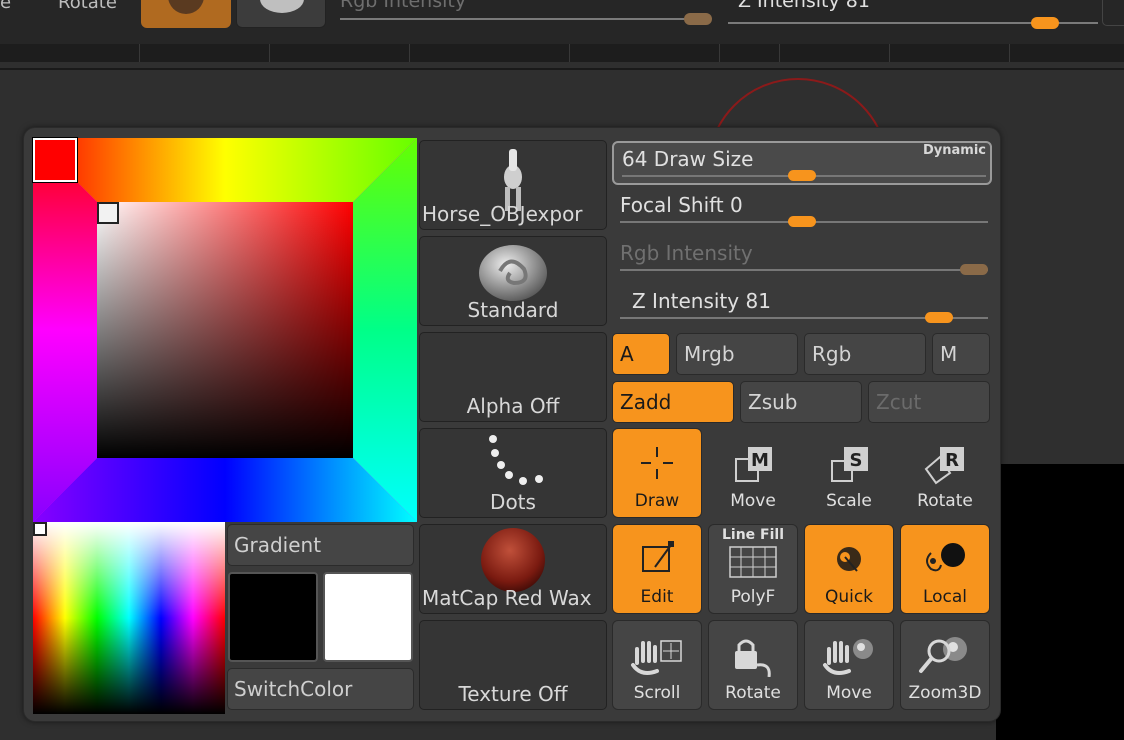 This screenshot has width=1124, height=740. What do you see at coordinates (55, 160) in the screenshot?
I see `current-color-swatch` at bounding box center [55, 160].